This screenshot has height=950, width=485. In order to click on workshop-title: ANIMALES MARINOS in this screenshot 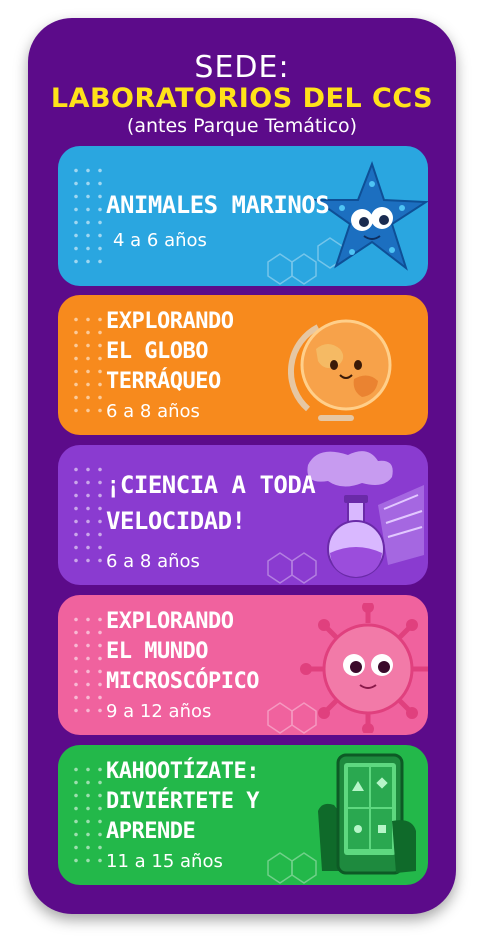, I will do `click(218, 205)`.